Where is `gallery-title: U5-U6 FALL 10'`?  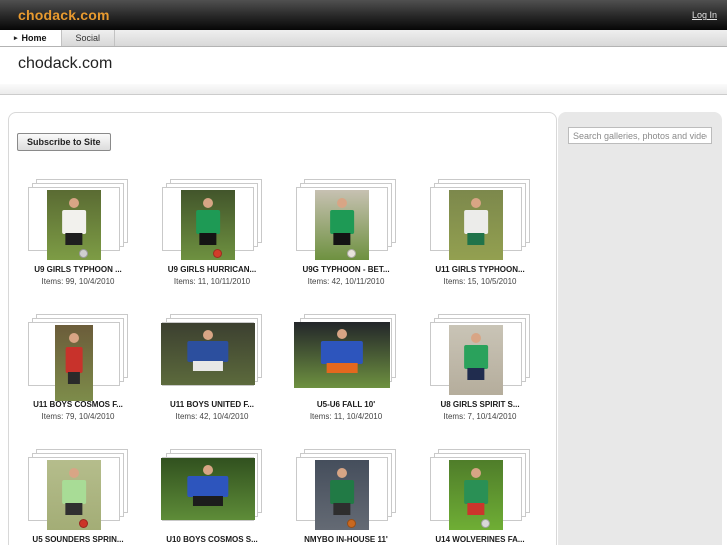 gallery-title: U5-U6 FALL 10' is located at coordinates (346, 404).